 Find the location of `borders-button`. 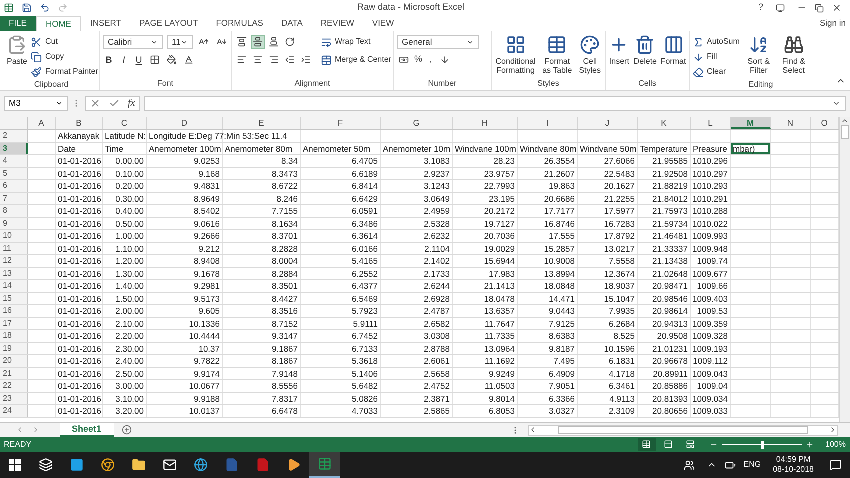

borders-button is located at coordinates (155, 60).